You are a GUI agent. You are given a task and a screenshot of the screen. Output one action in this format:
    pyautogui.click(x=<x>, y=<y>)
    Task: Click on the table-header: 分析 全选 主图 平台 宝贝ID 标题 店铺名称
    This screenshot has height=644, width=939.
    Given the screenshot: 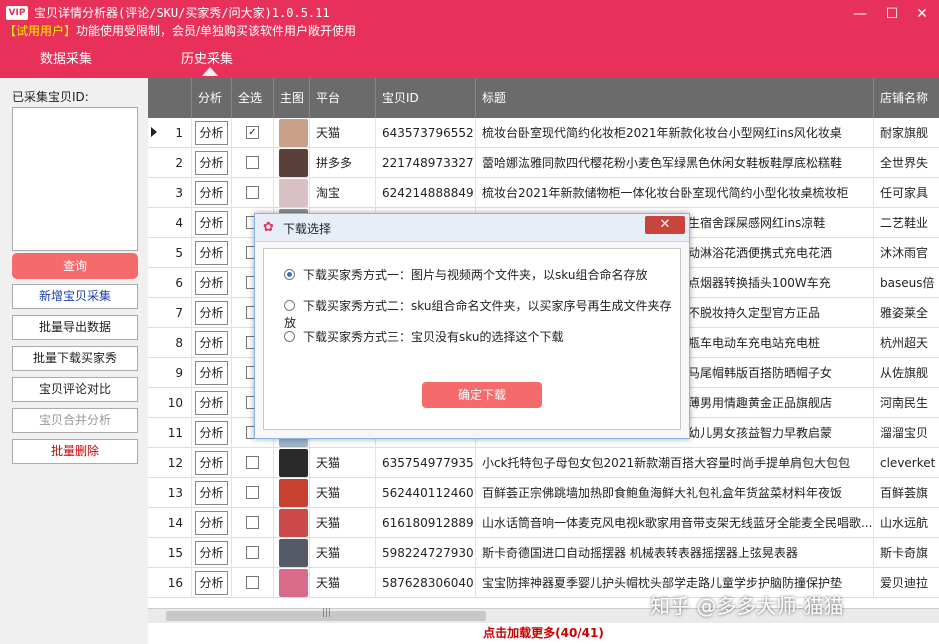 What is the action you would take?
    pyautogui.click(x=543, y=98)
    